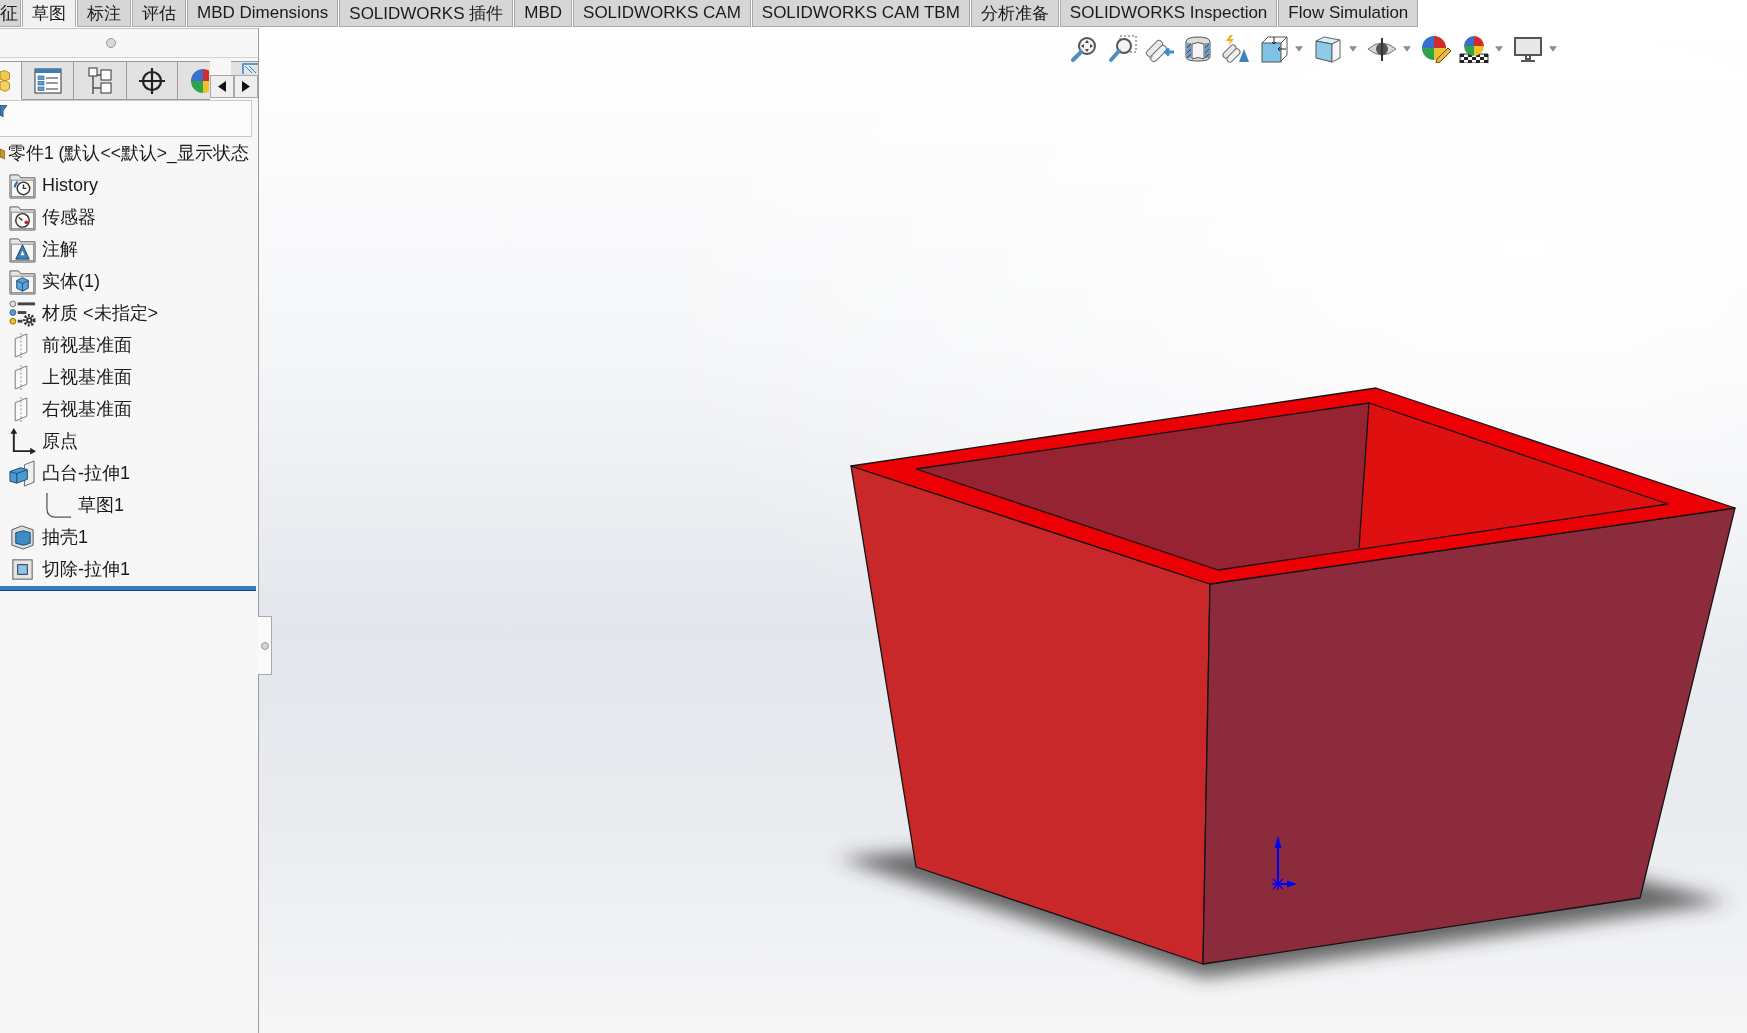 This screenshot has height=1033, width=1747. Describe the element at coordinates (84, 505) in the screenshot. I see `tree-item: 草图1` at that location.